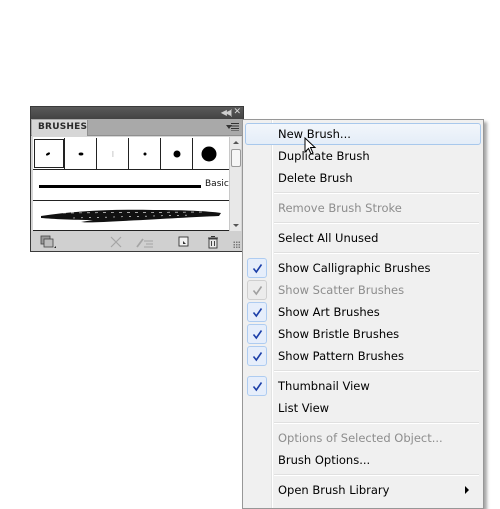  I want to click on menu-item-duplicate-brush: Duplicate Brush, so click(363, 156).